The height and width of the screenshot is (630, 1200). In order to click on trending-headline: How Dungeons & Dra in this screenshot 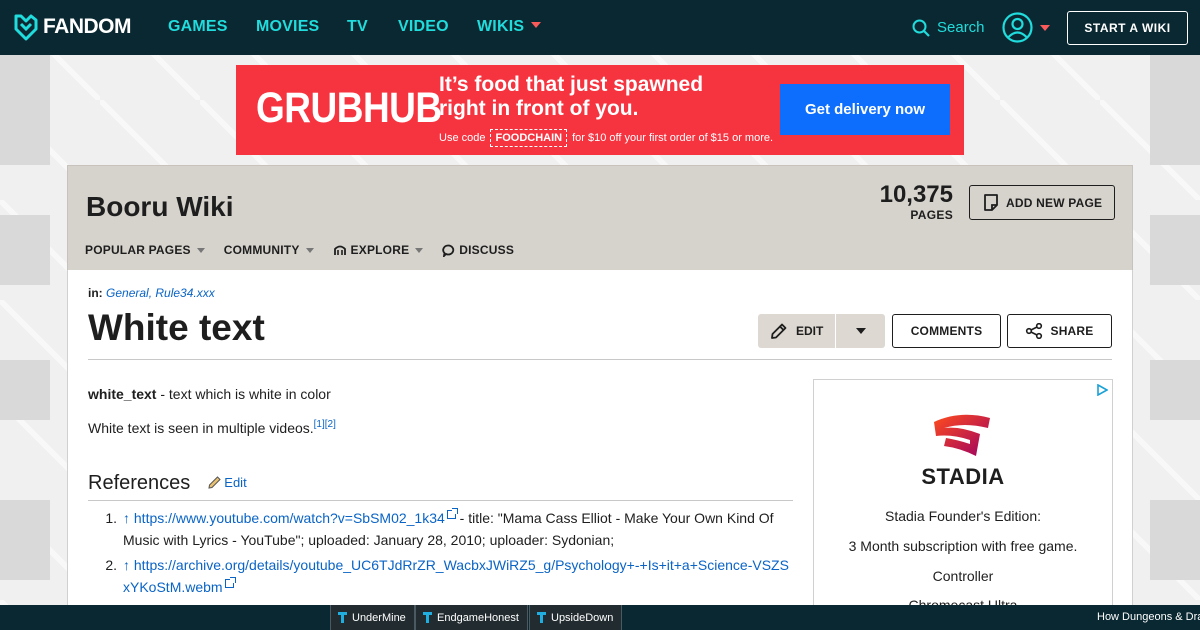, I will do `click(1148, 617)`.